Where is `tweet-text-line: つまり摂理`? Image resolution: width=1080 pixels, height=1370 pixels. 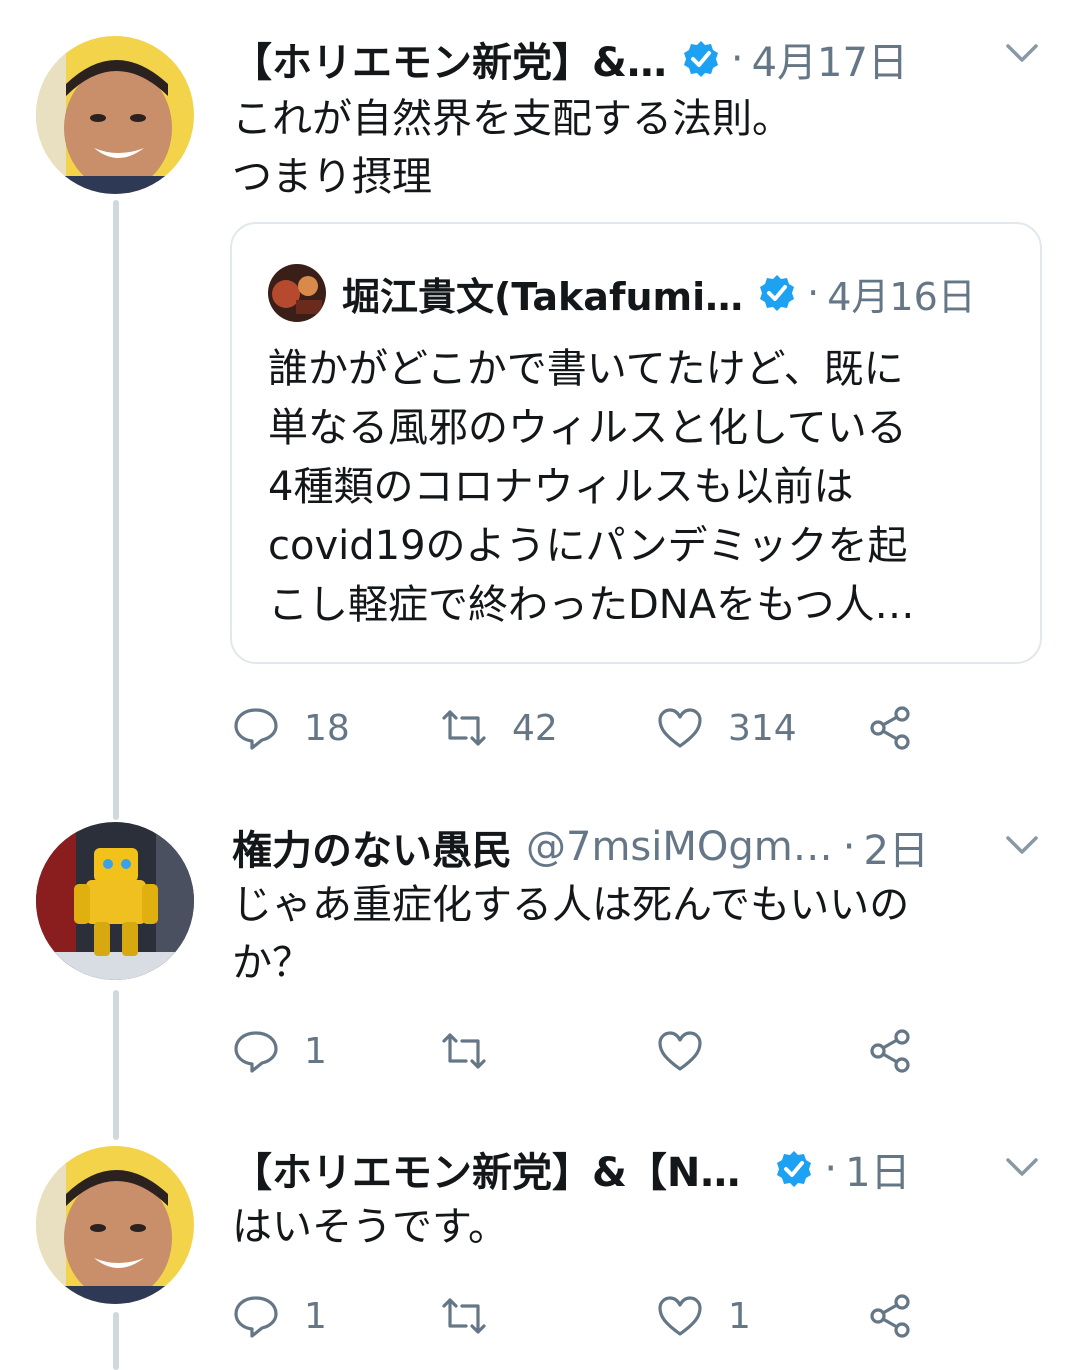
tweet-text-line: つまり摂理 is located at coordinates (332, 177).